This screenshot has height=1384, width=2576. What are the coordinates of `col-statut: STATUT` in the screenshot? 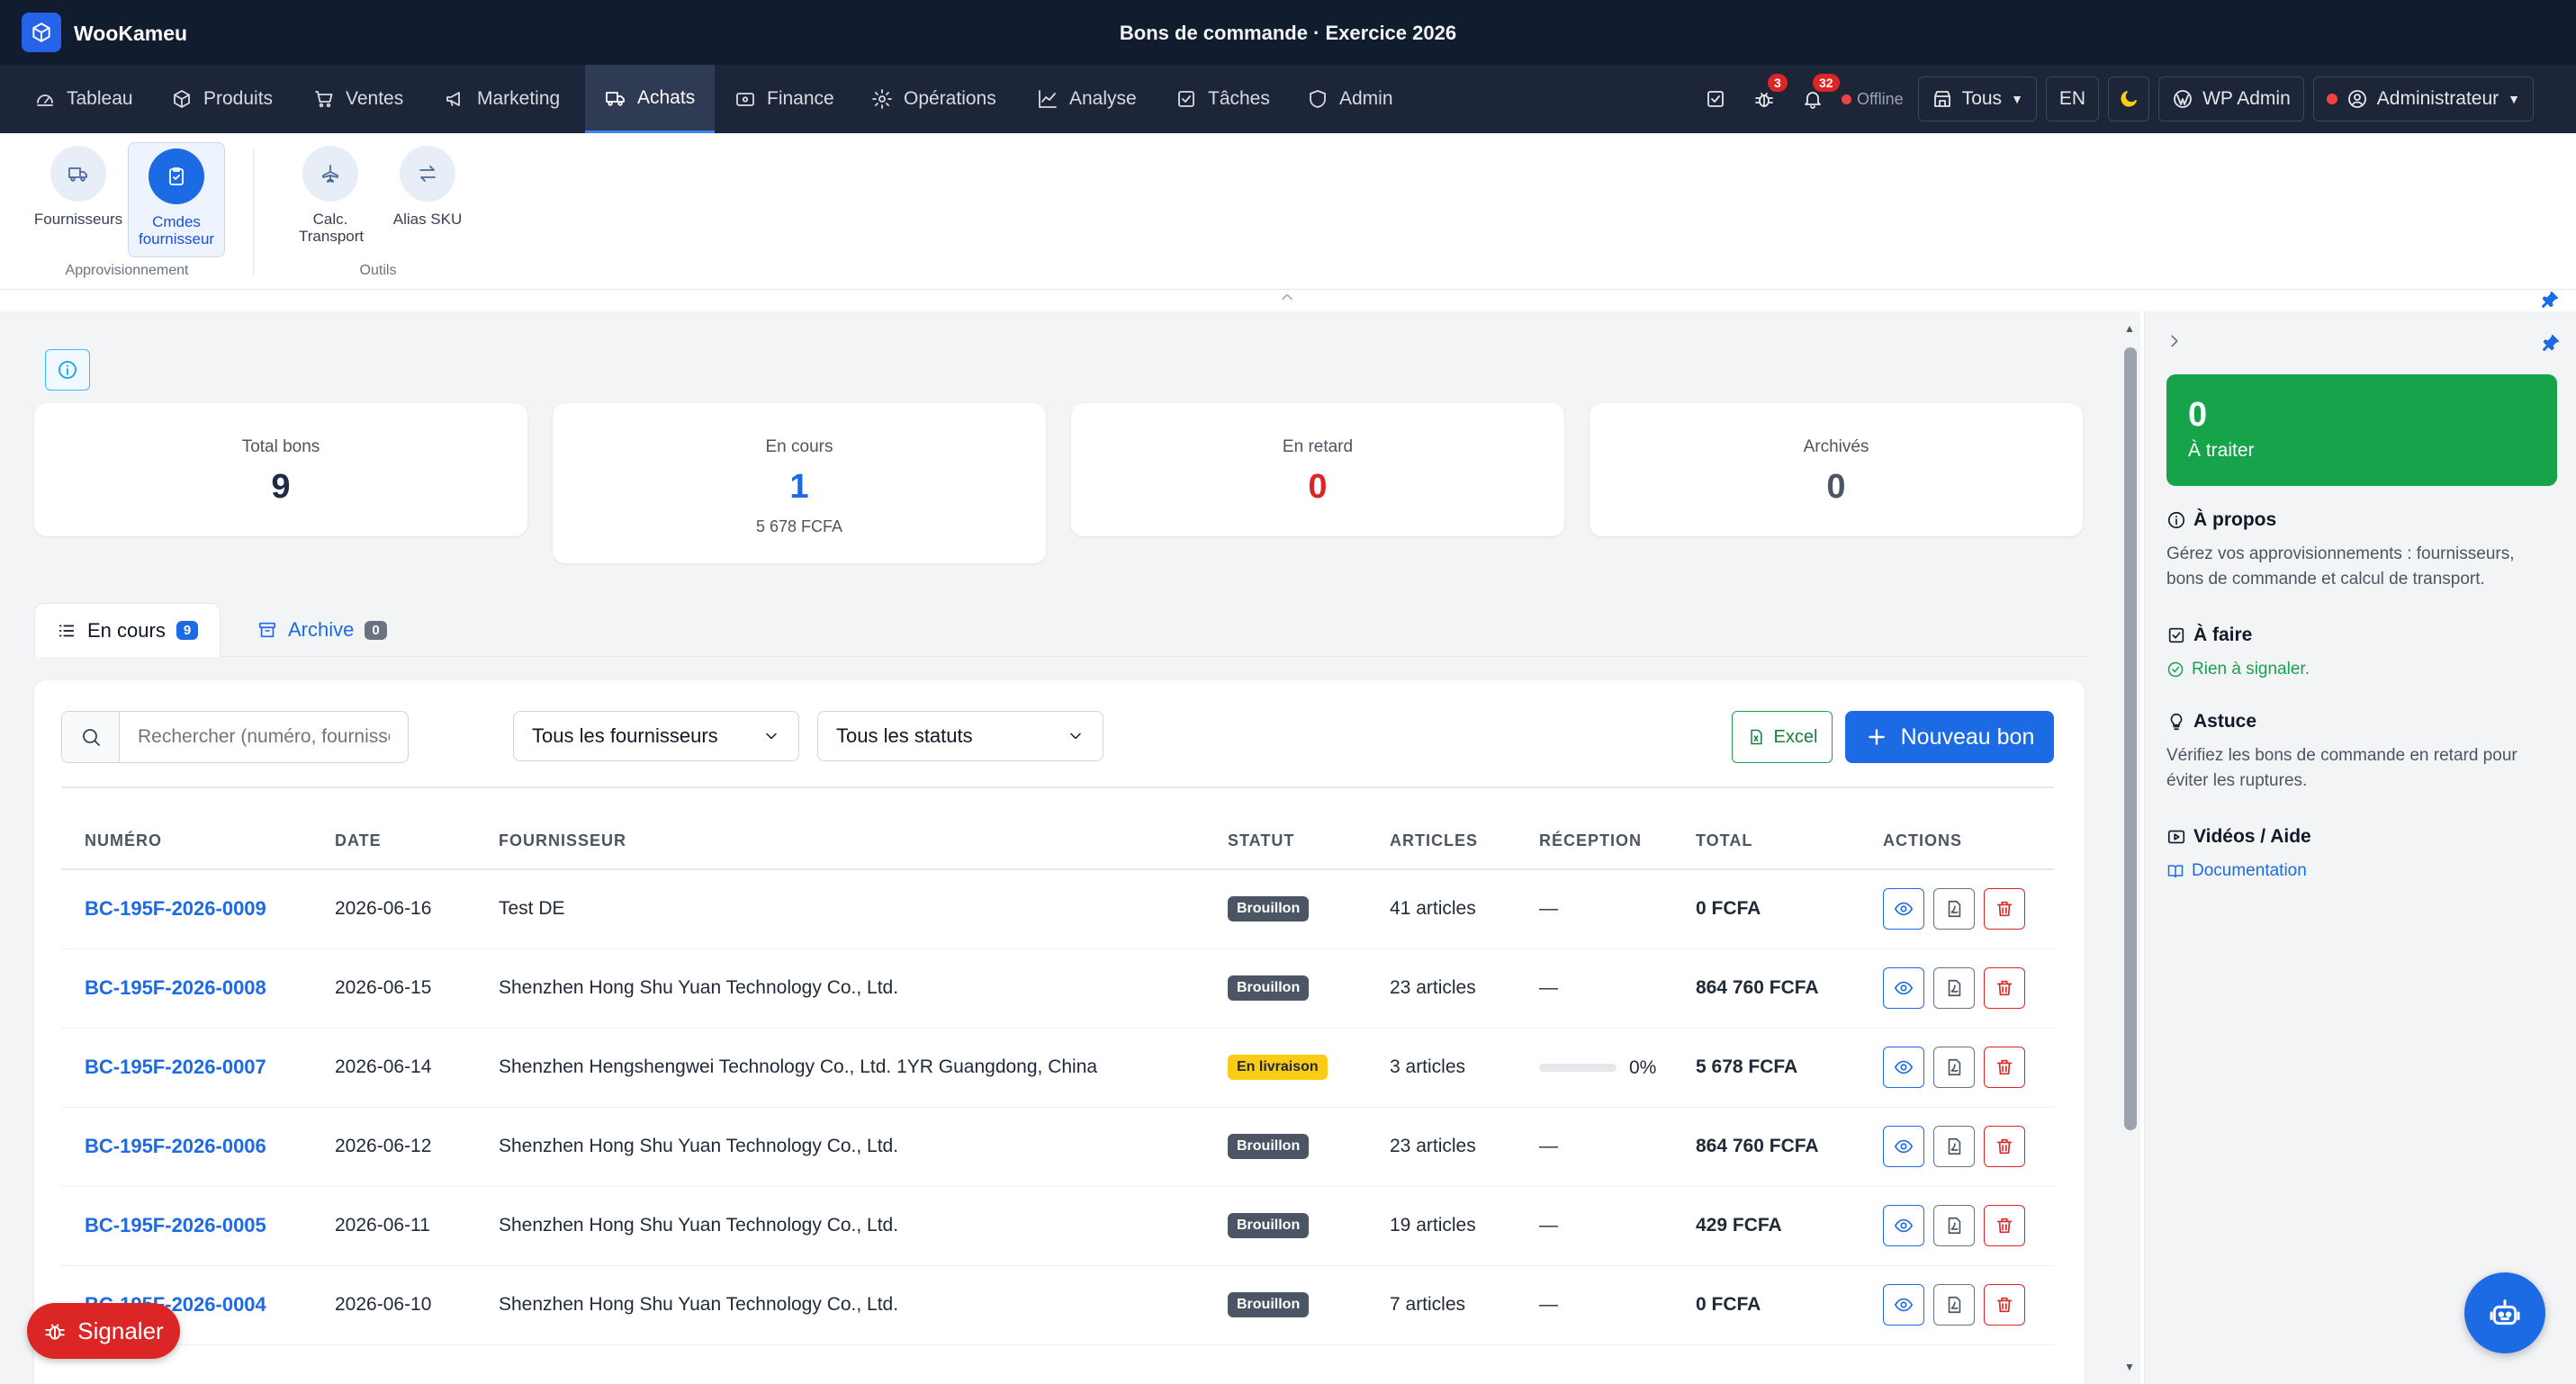 It's located at (1285, 841).